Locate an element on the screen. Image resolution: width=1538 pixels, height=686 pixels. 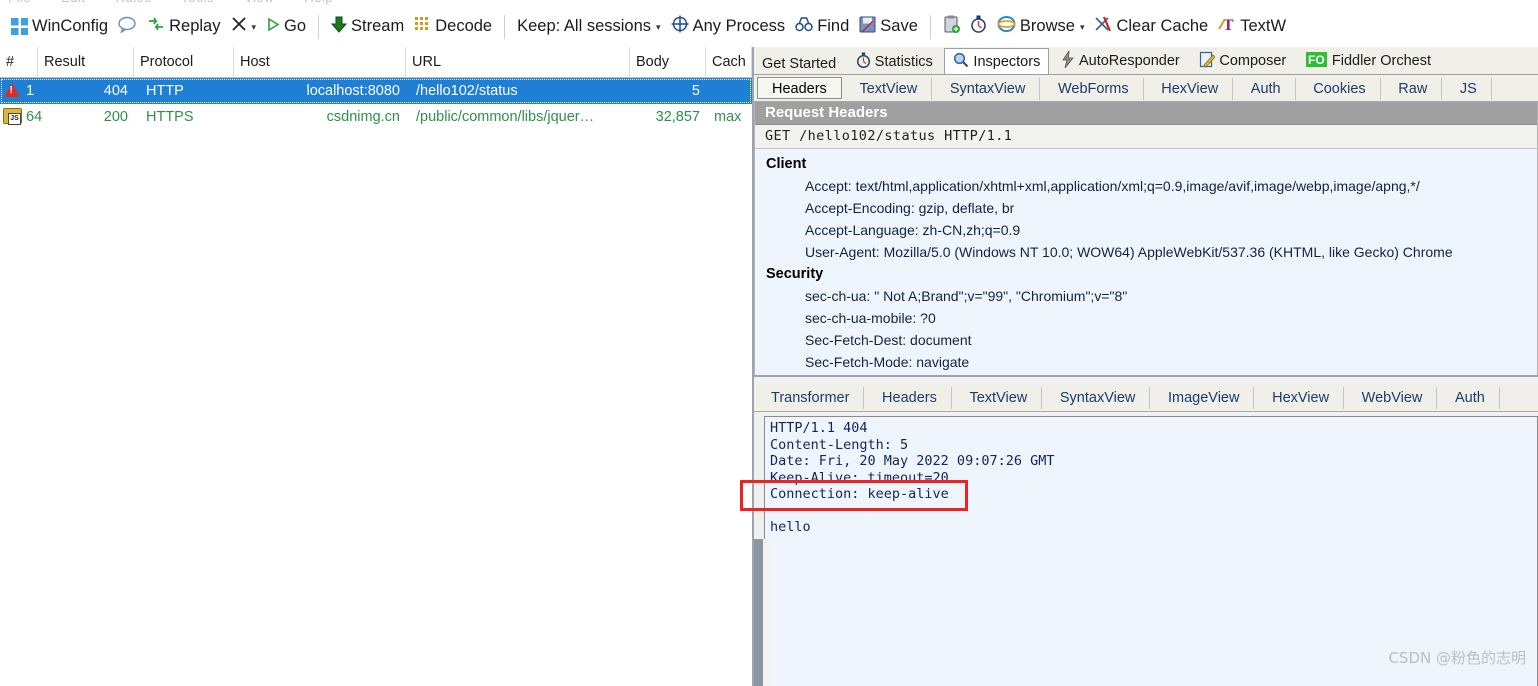
cell-body: 5 is located at coordinates (695, 91).